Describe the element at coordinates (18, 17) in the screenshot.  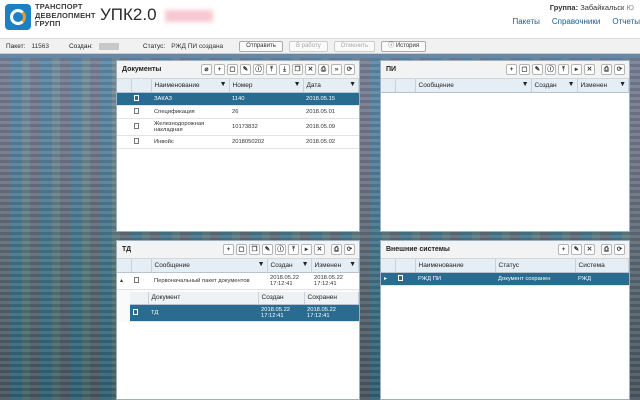
I see `company-logo` at that location.